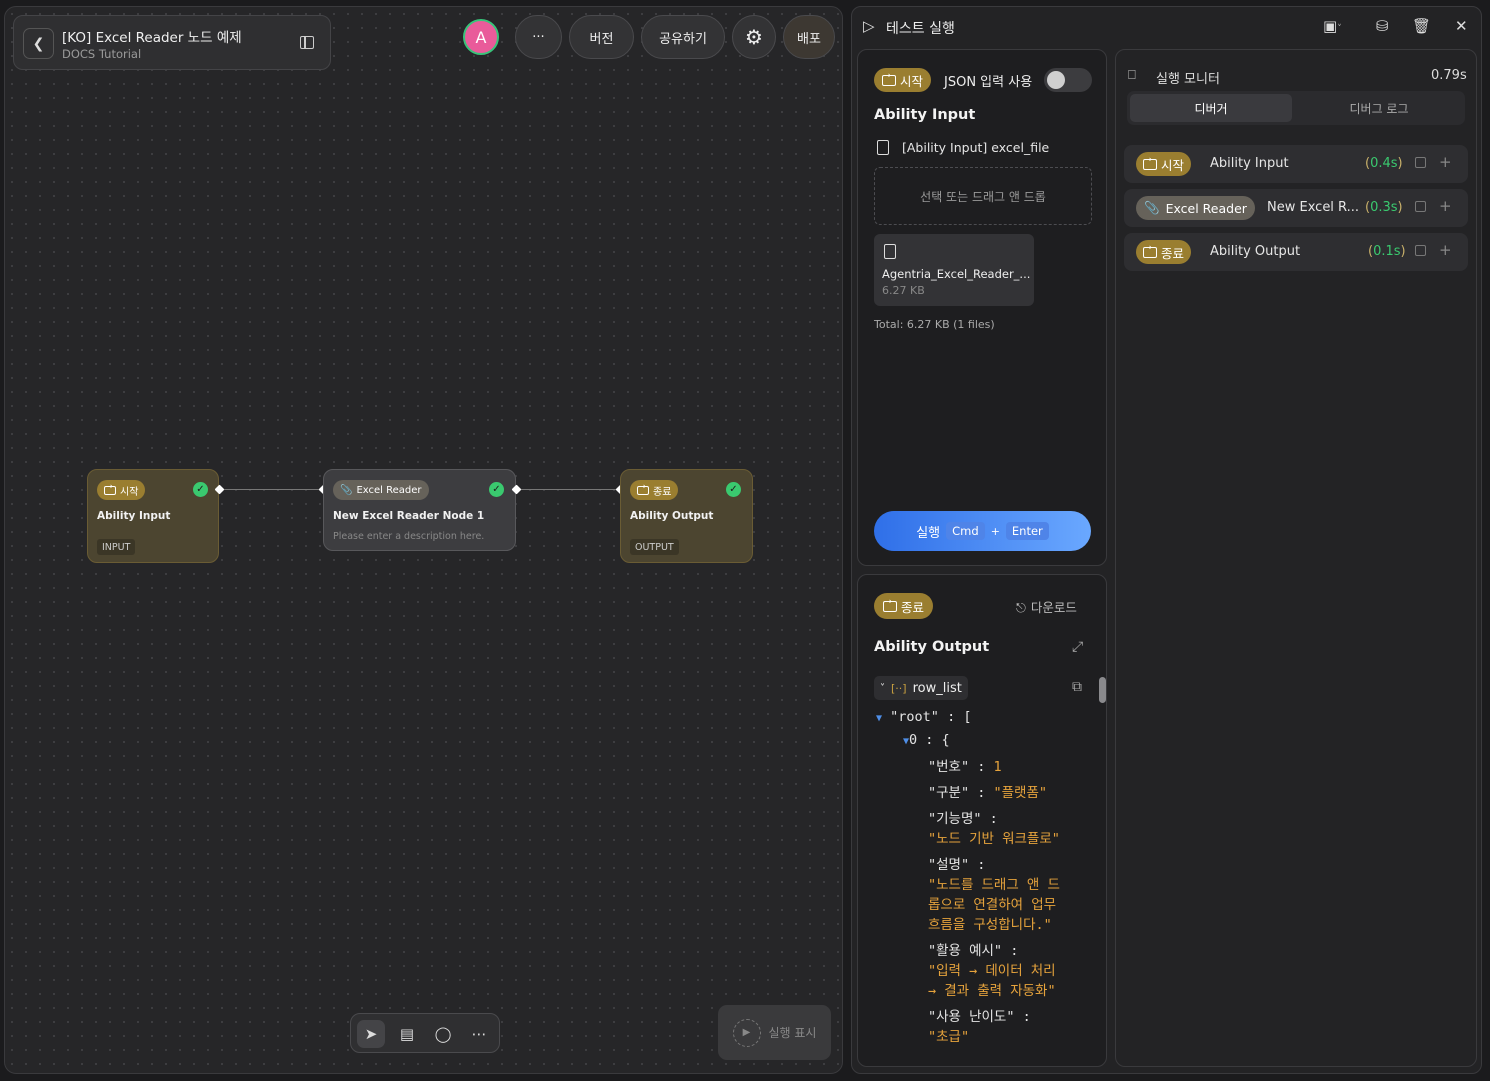 The height and width of the screenshot is (1081, 1490). I want to click on file-dropzone: 선택 또는 드래그 앤 드롭, so click(983, 196).